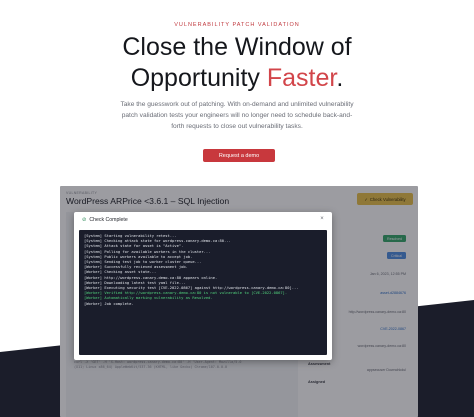  Describe the element at coordinates (322, 219) in the screenshot. I see `close-icon: ×` at that location.